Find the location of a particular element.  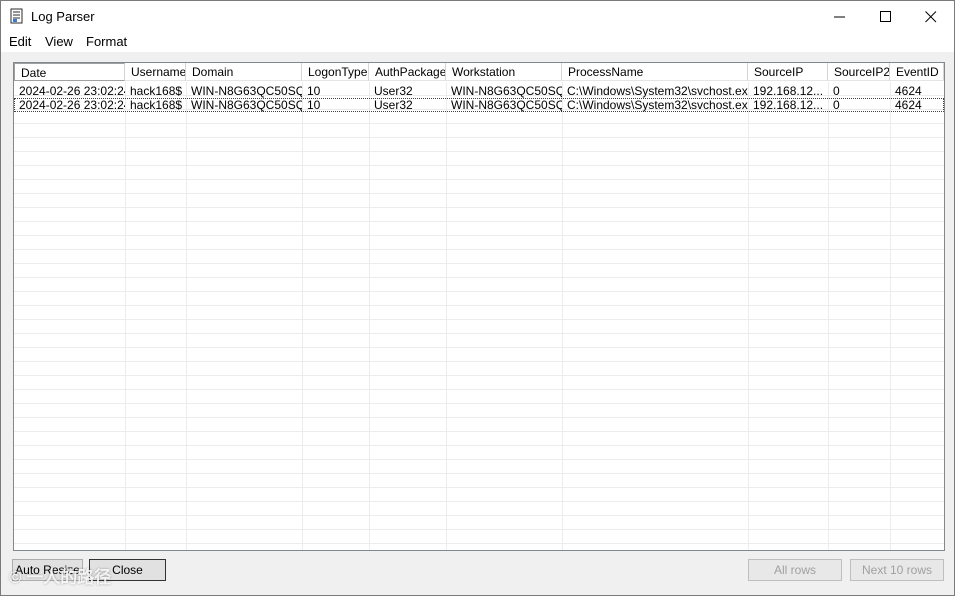

next-rows-button: Next 10 rows is located at coordinates (897, 570).